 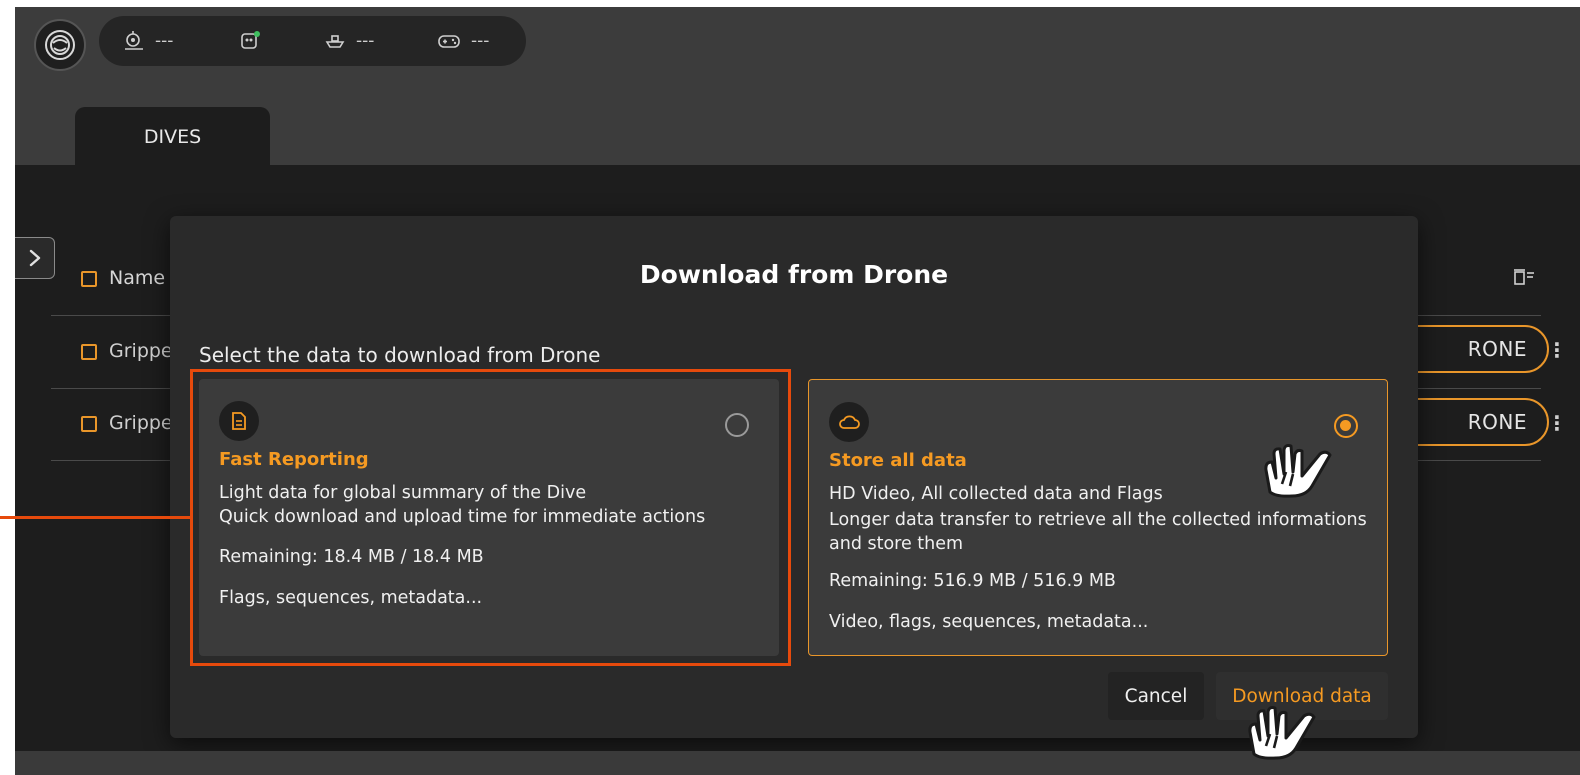 What do you see at coordinates (972, 581) in the screenshot?
I see `option-remaining: Remaining: 516.9 MB / 516.9 MB` at bounding box center [972, 581].